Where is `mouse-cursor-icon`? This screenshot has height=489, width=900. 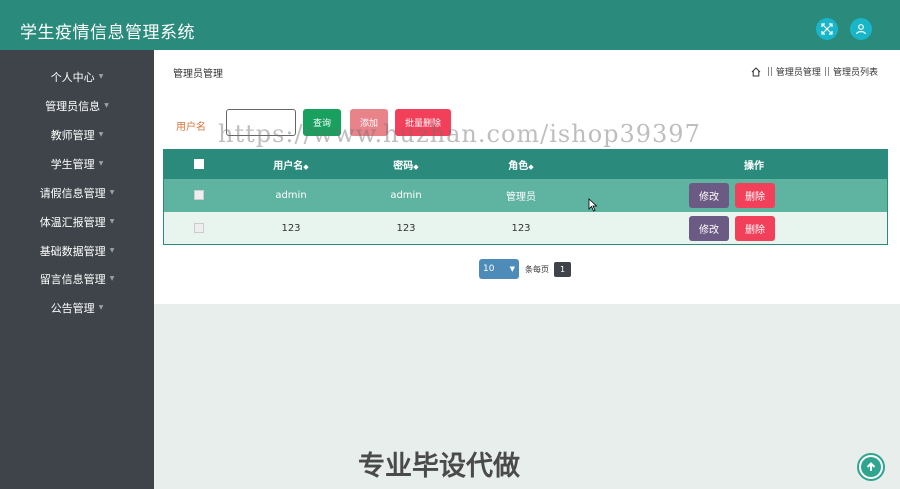
mouse-cursor-icon is located at coordinates (593, 205).